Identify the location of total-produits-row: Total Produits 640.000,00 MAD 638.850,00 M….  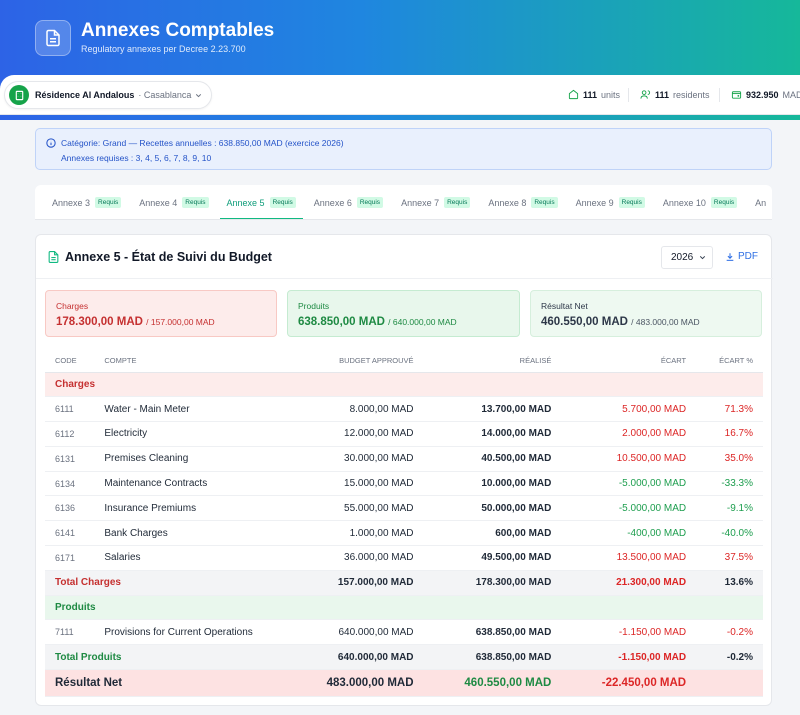
(404, 657).